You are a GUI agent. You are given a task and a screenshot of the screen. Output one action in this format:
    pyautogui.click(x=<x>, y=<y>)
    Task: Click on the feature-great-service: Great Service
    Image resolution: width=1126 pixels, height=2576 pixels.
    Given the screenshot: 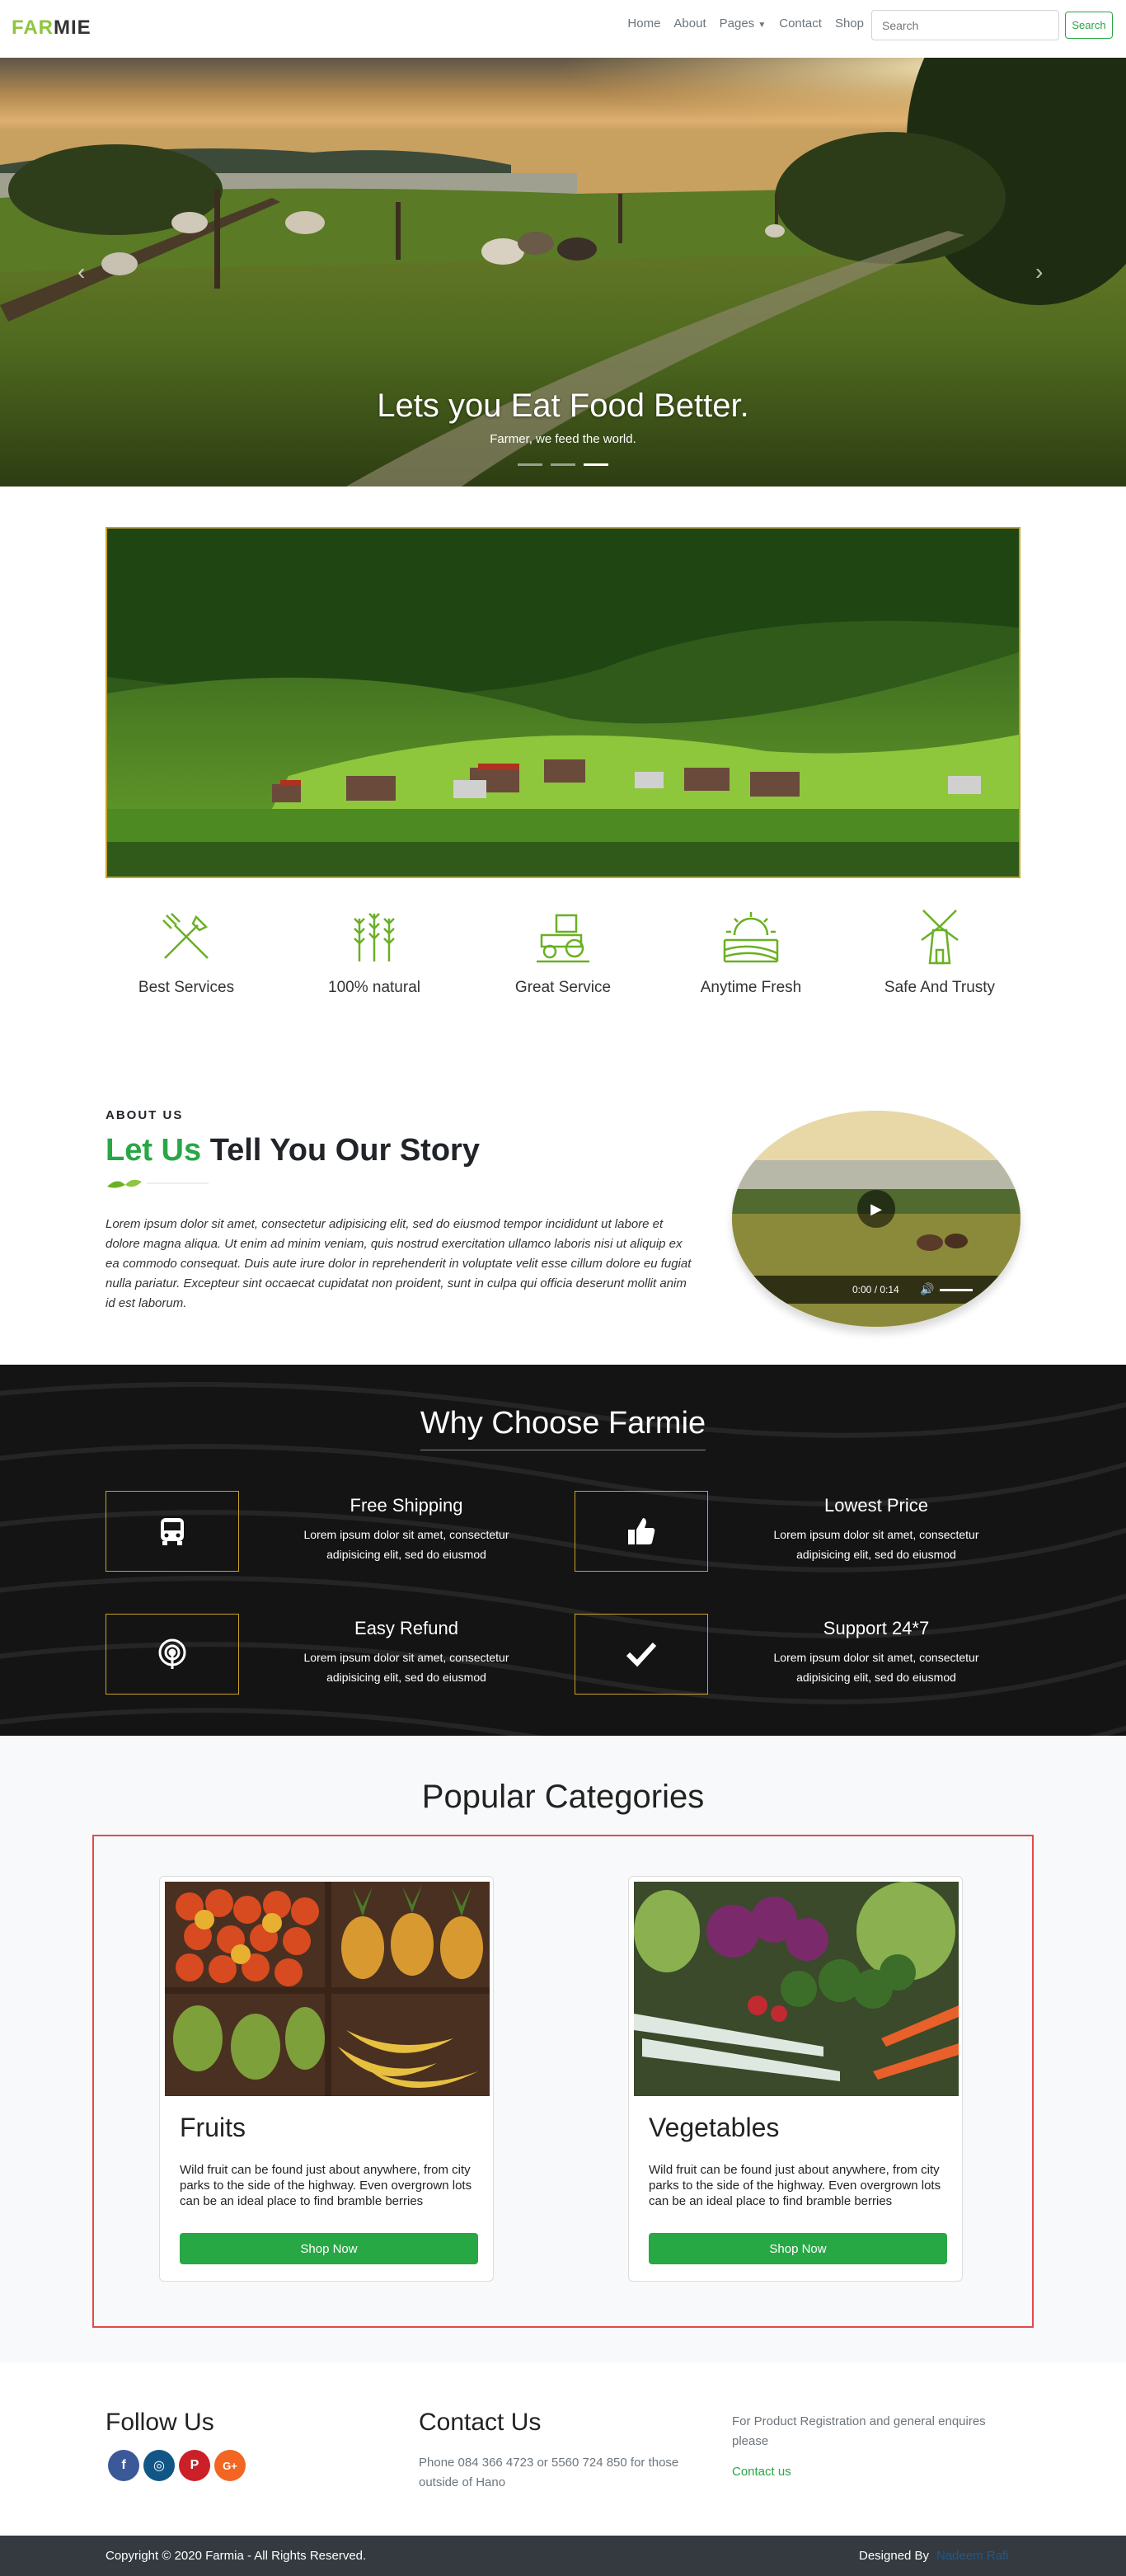 What is the action you would take?
    pyautogui.click(x=563, y=952)
    